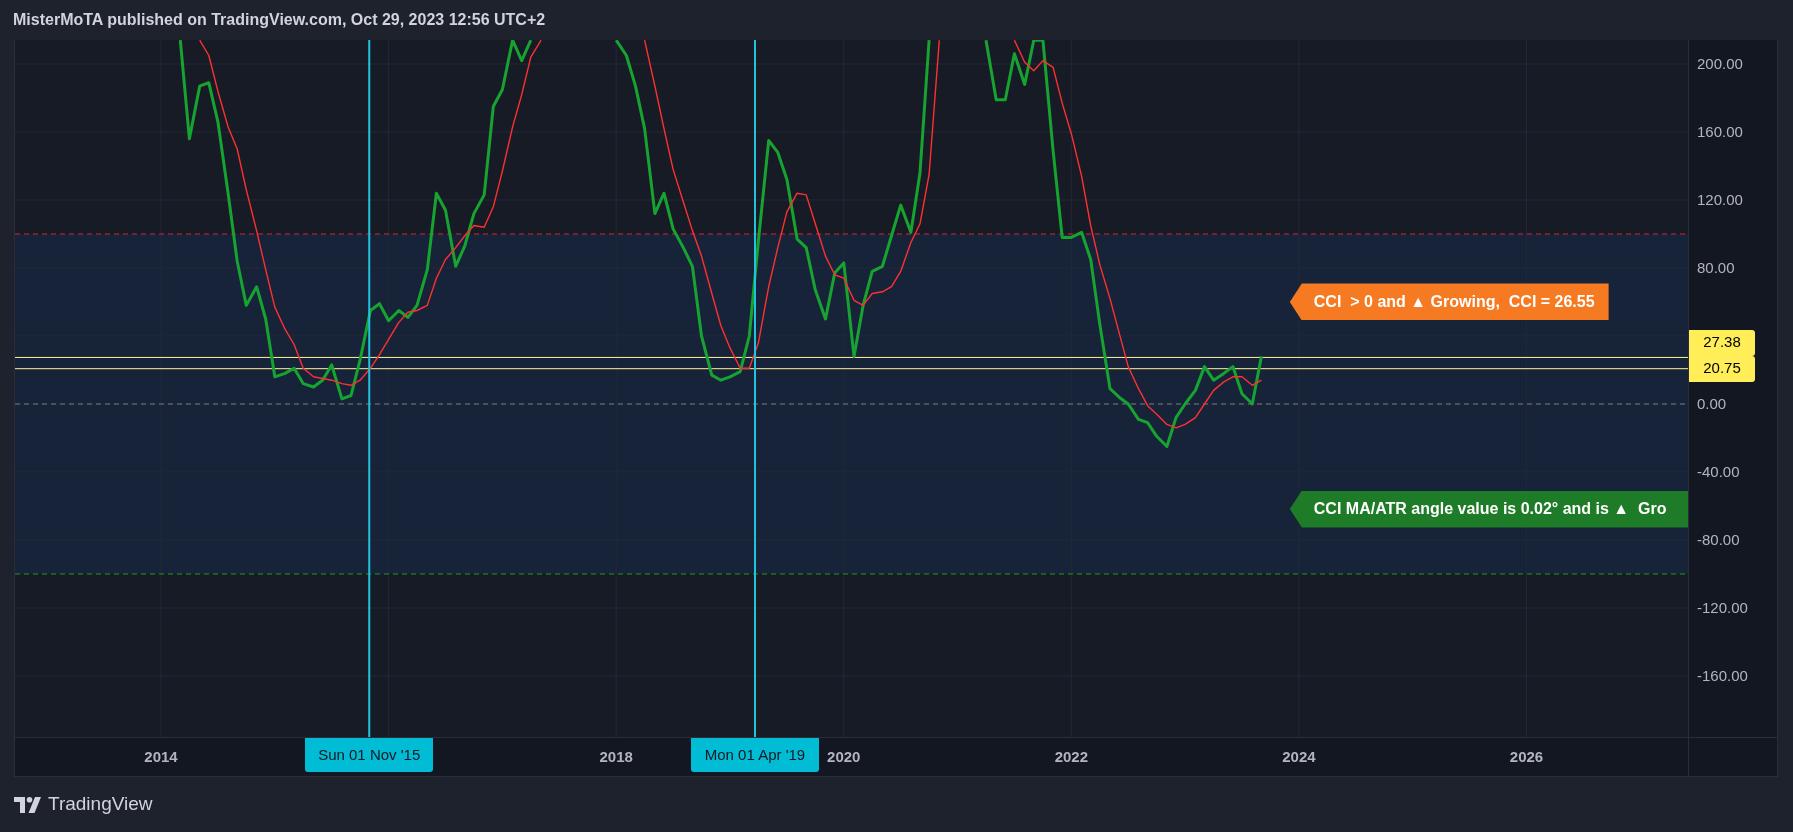 Image resolution: width=1793 pixels, height=832 pixels. I want to click on callout-label: CCI MA/ATR angle value is 0.02° and is ▲ Gro, so click(1488, 509).